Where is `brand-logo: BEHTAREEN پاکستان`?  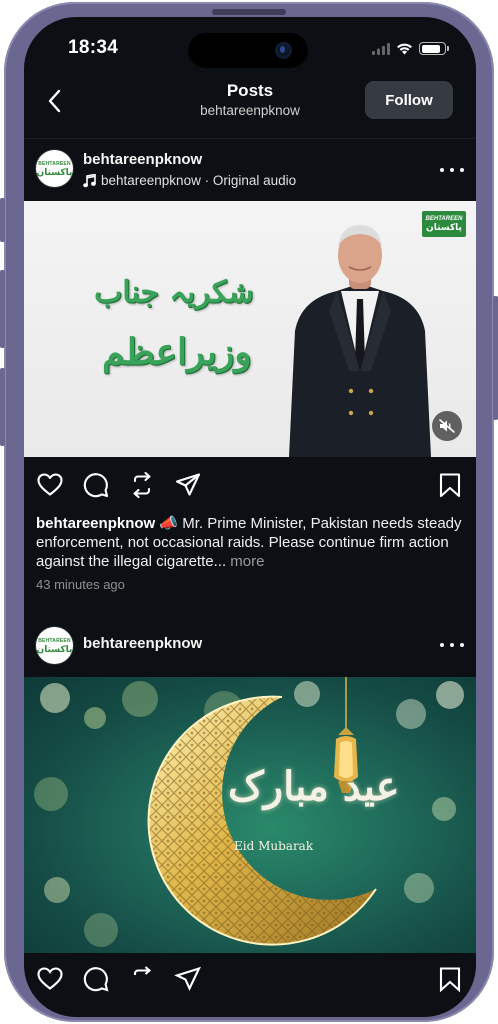 brand-logo: BEHTAREEN پاکستان is located at coordinates (444, 224).